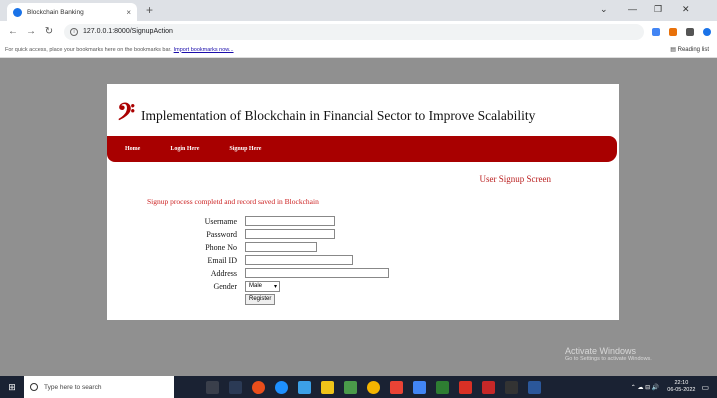 This screenshot has width=717, height=398. I want to click on globe-icon, so click(17, 12).